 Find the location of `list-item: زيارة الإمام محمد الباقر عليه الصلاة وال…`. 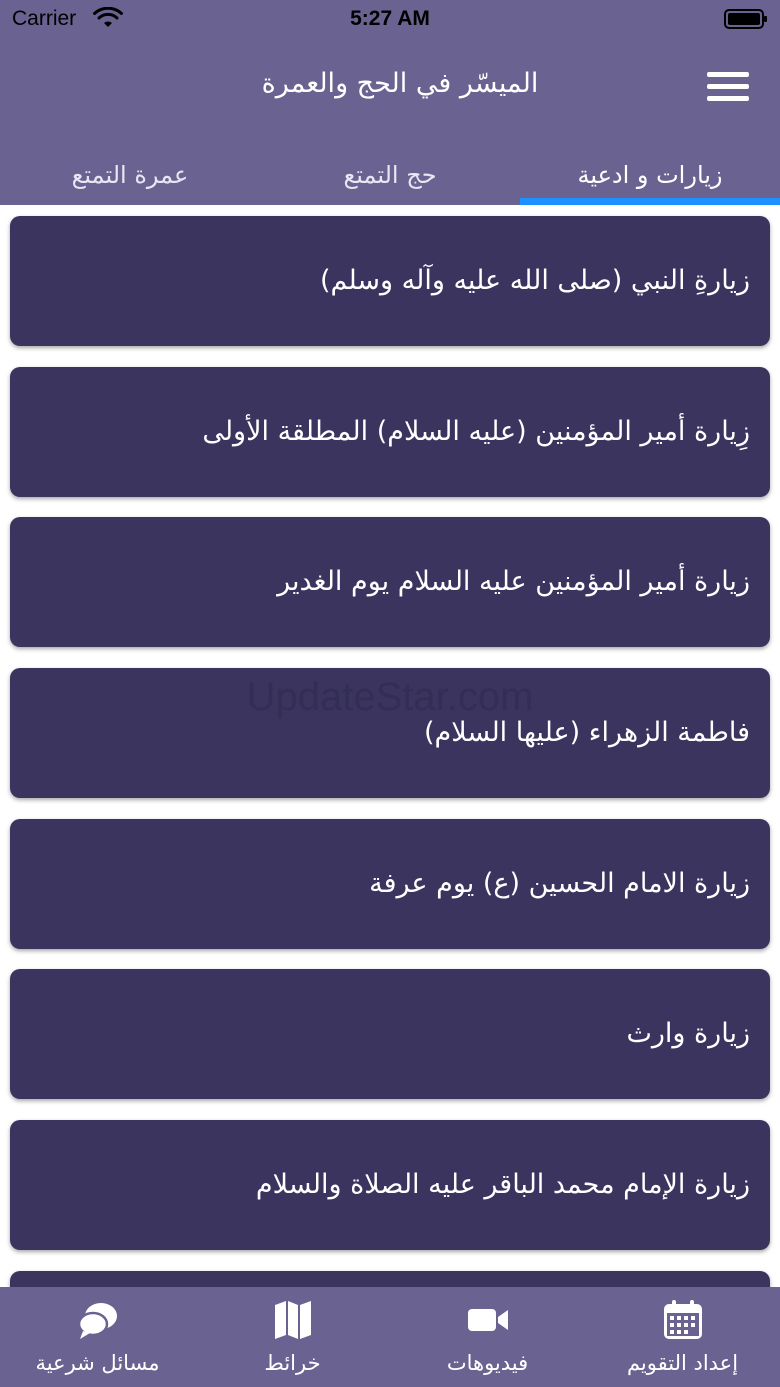

list-item: زيارة الإمام محمد الباقر عليه الصلاة وال… is located at coordinates (390, 1185).